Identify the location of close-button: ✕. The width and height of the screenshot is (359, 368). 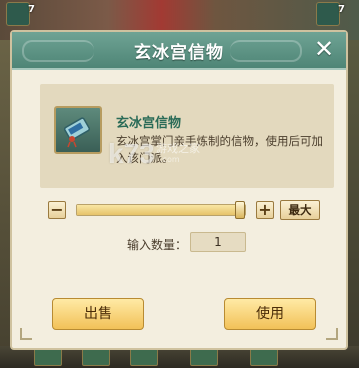
(326, 49).